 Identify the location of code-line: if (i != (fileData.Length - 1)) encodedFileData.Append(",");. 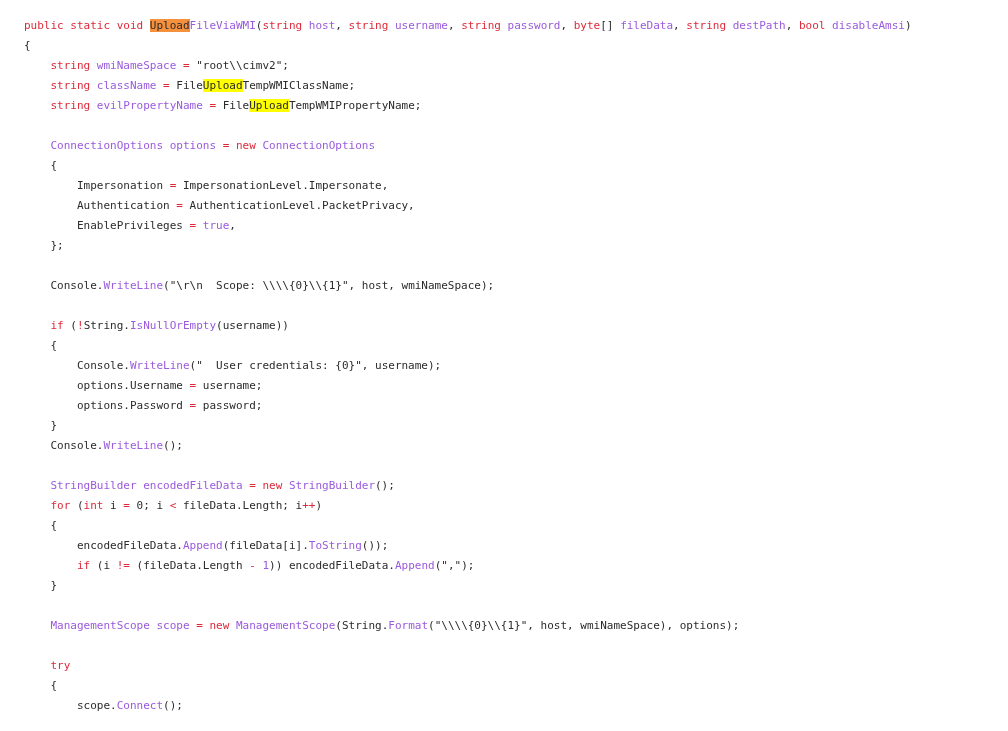
(275, 566).